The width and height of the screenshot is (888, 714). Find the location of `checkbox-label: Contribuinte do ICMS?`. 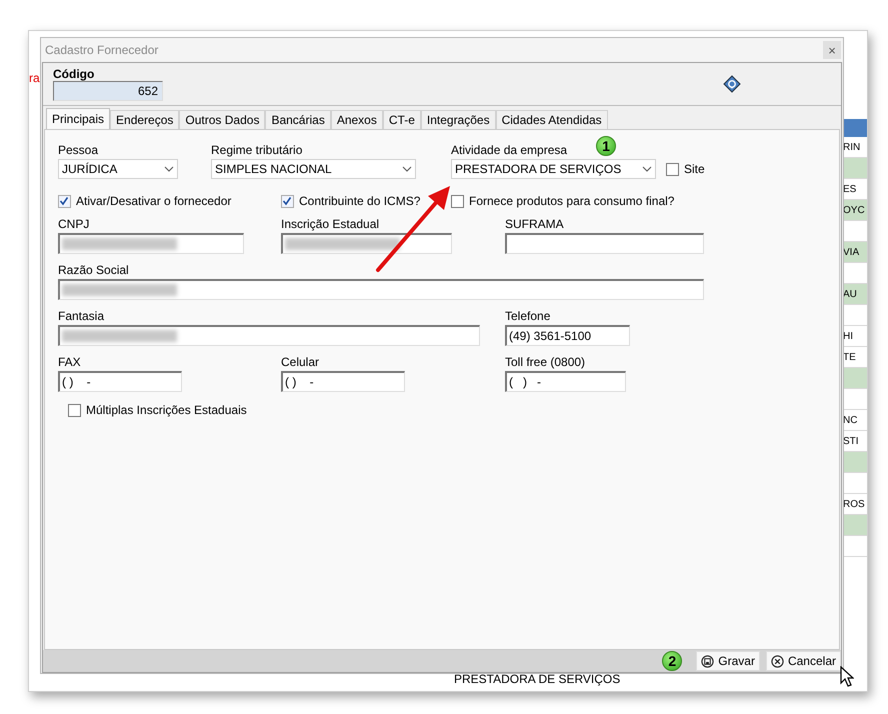

checkbox-label: Contribuinte do ICMS? is located at coordinates (359, 201).